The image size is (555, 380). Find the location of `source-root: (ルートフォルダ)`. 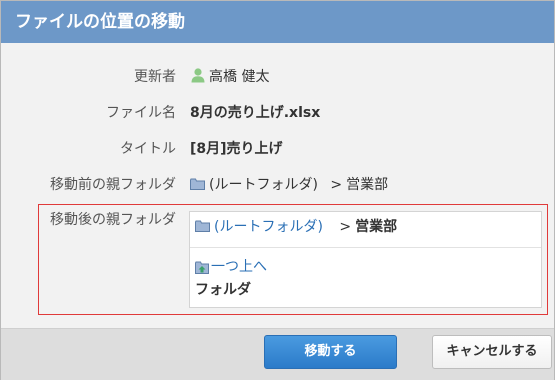

source-root: (ルートフォルダ) is located at coordinates (263, 185).